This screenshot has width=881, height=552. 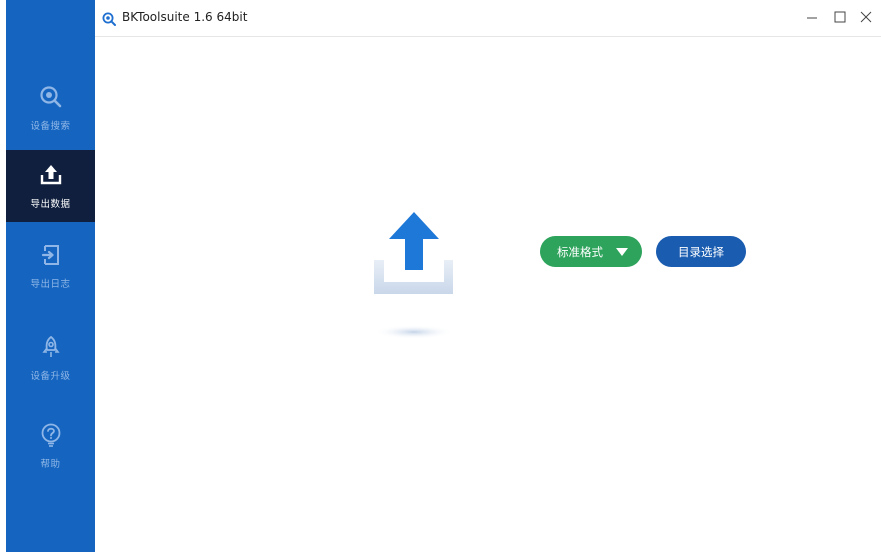 I want to click on sidebar-item-label: 设备搜索, so click(x=50, y=126).